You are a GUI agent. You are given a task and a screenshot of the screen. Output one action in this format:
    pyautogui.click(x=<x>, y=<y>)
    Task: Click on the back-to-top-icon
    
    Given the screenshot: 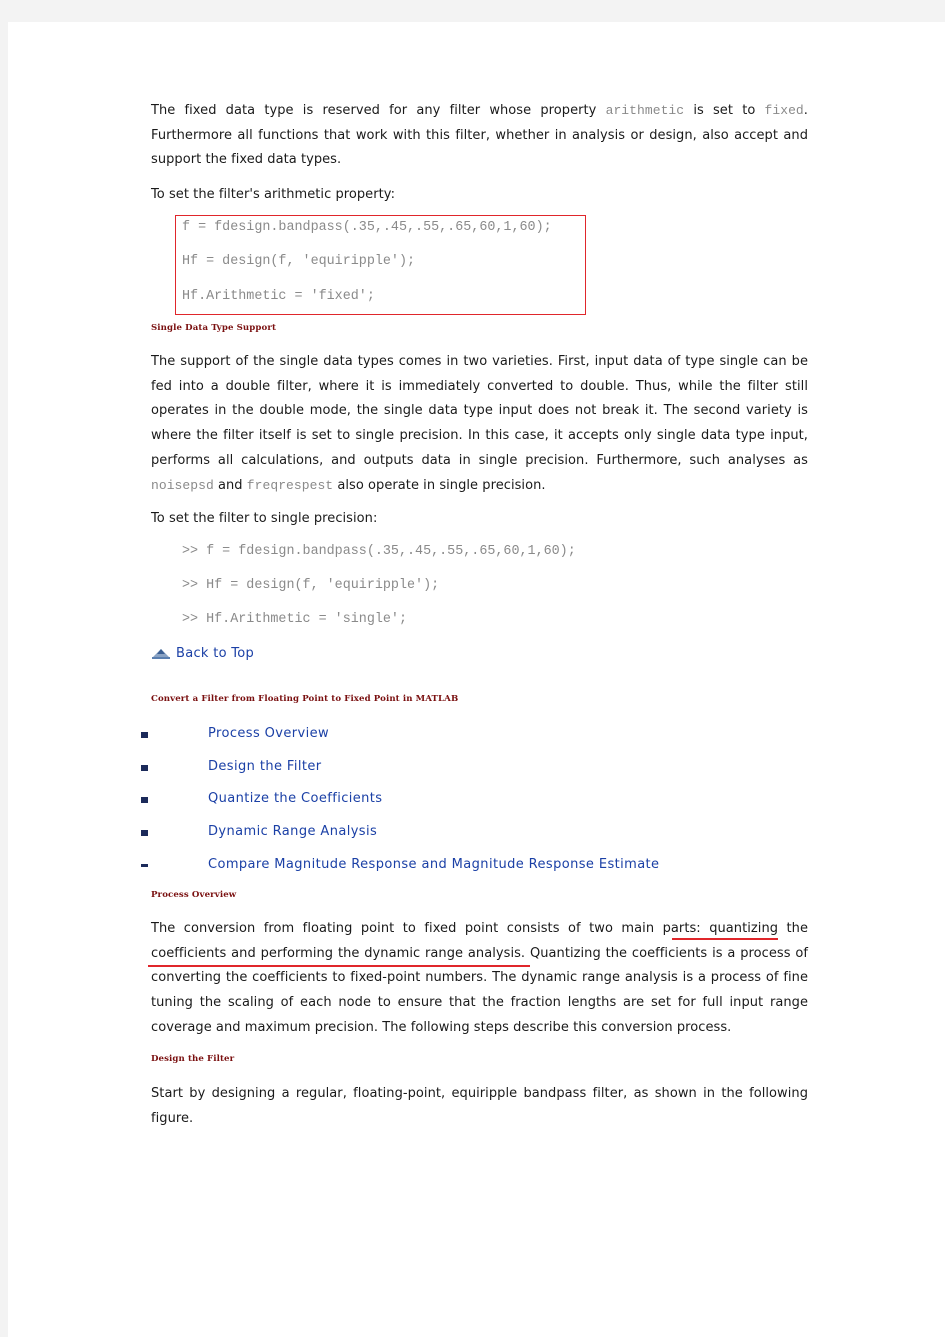 What is the action you would take?
    pyautogui.click(x=161, y=654)
    